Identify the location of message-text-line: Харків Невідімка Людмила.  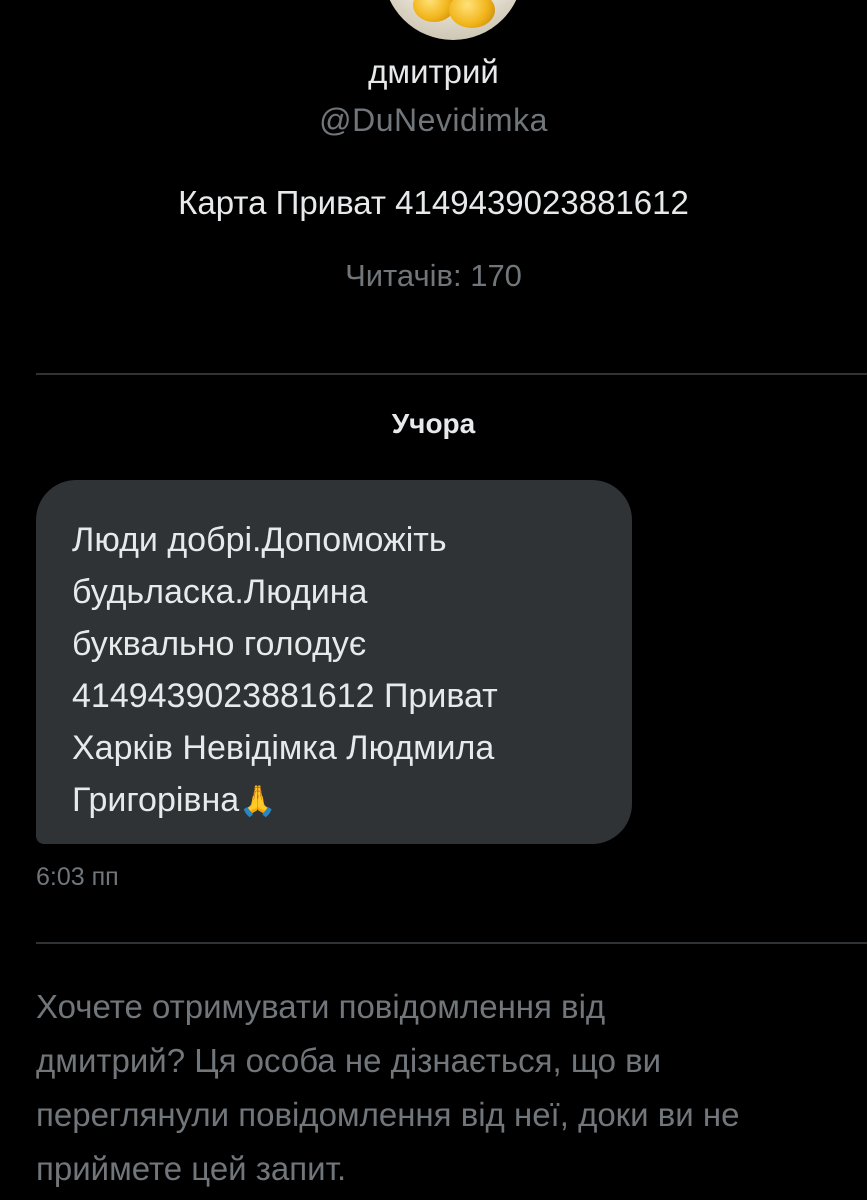
(283, 748).